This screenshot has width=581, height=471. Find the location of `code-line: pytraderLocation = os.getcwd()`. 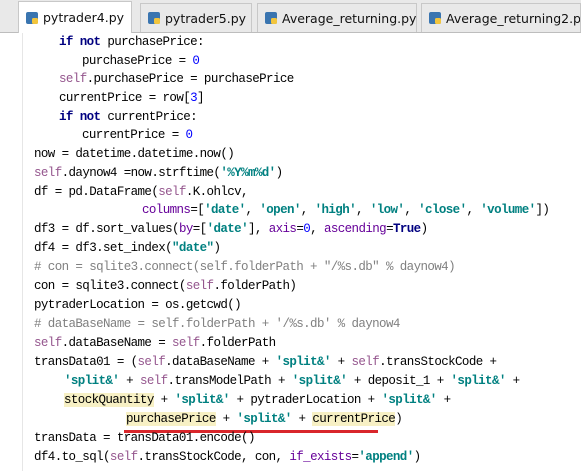

code-line: pytraderLocation = os.getcwd() is located at coordinates (138, 305).